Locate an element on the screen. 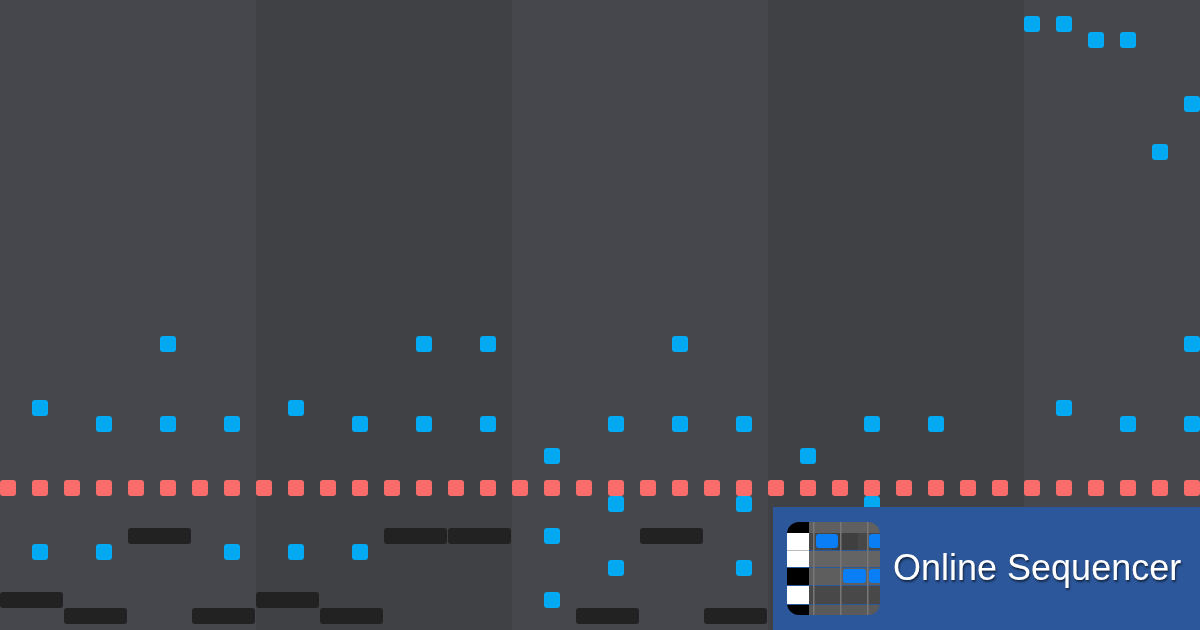 This screenshot has width=1200, height=630. app-title: Online Sequencer is located at coordinates (1037, 568).